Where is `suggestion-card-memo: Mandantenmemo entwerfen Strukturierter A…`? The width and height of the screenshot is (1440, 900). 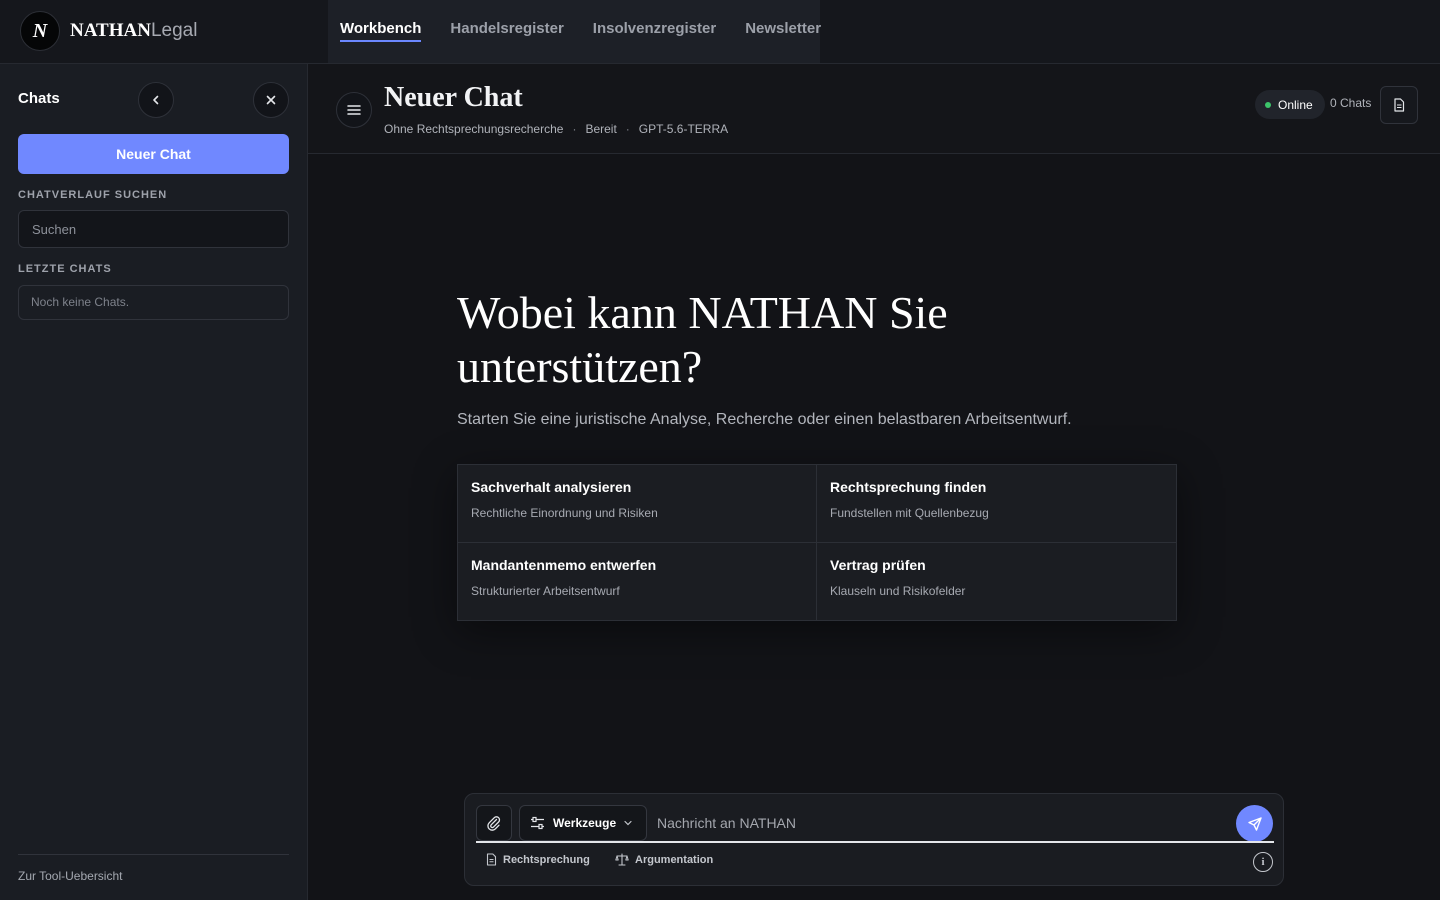 suggestion-card-memo: Mandantenmemo entwerfen Strukturierter A… is located at coordinates (637, 581).